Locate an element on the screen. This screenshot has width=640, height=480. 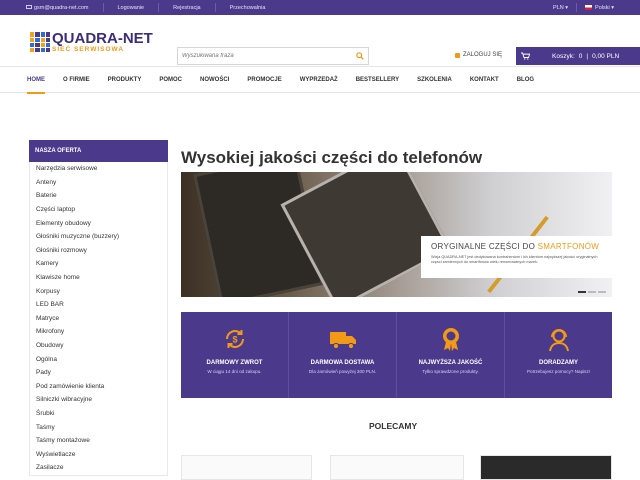
cart-total: 0,00 PLN is located at coordinates (606, 56).